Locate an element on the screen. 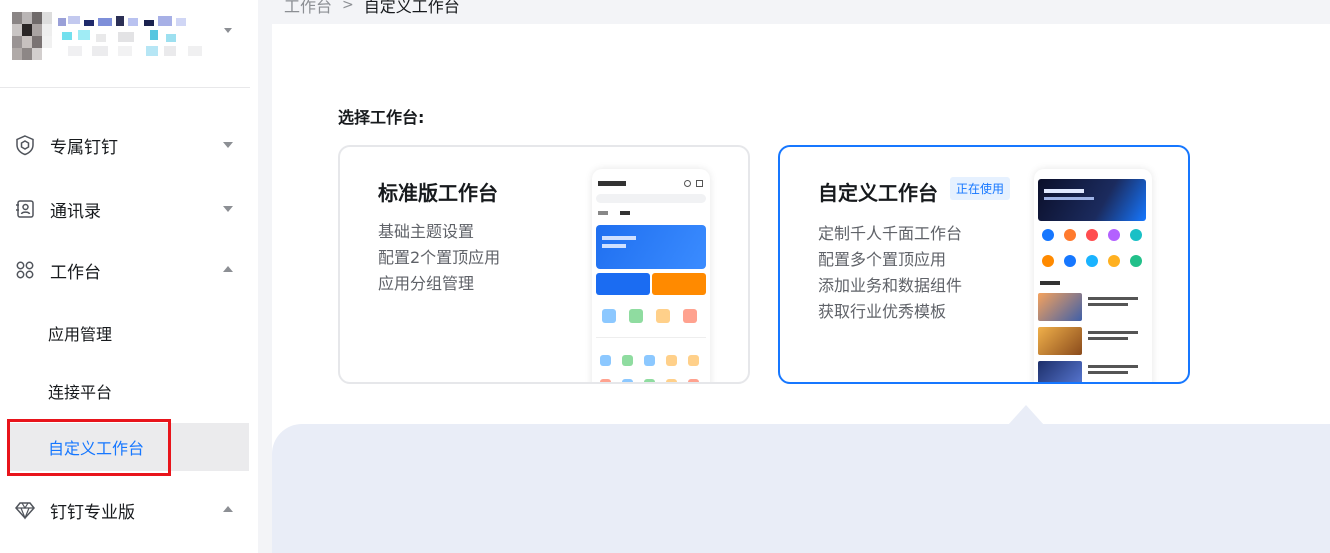 This screenshot has width=1330, height=553. section-title: 选择工作台: is located at coordinates (381, 117).